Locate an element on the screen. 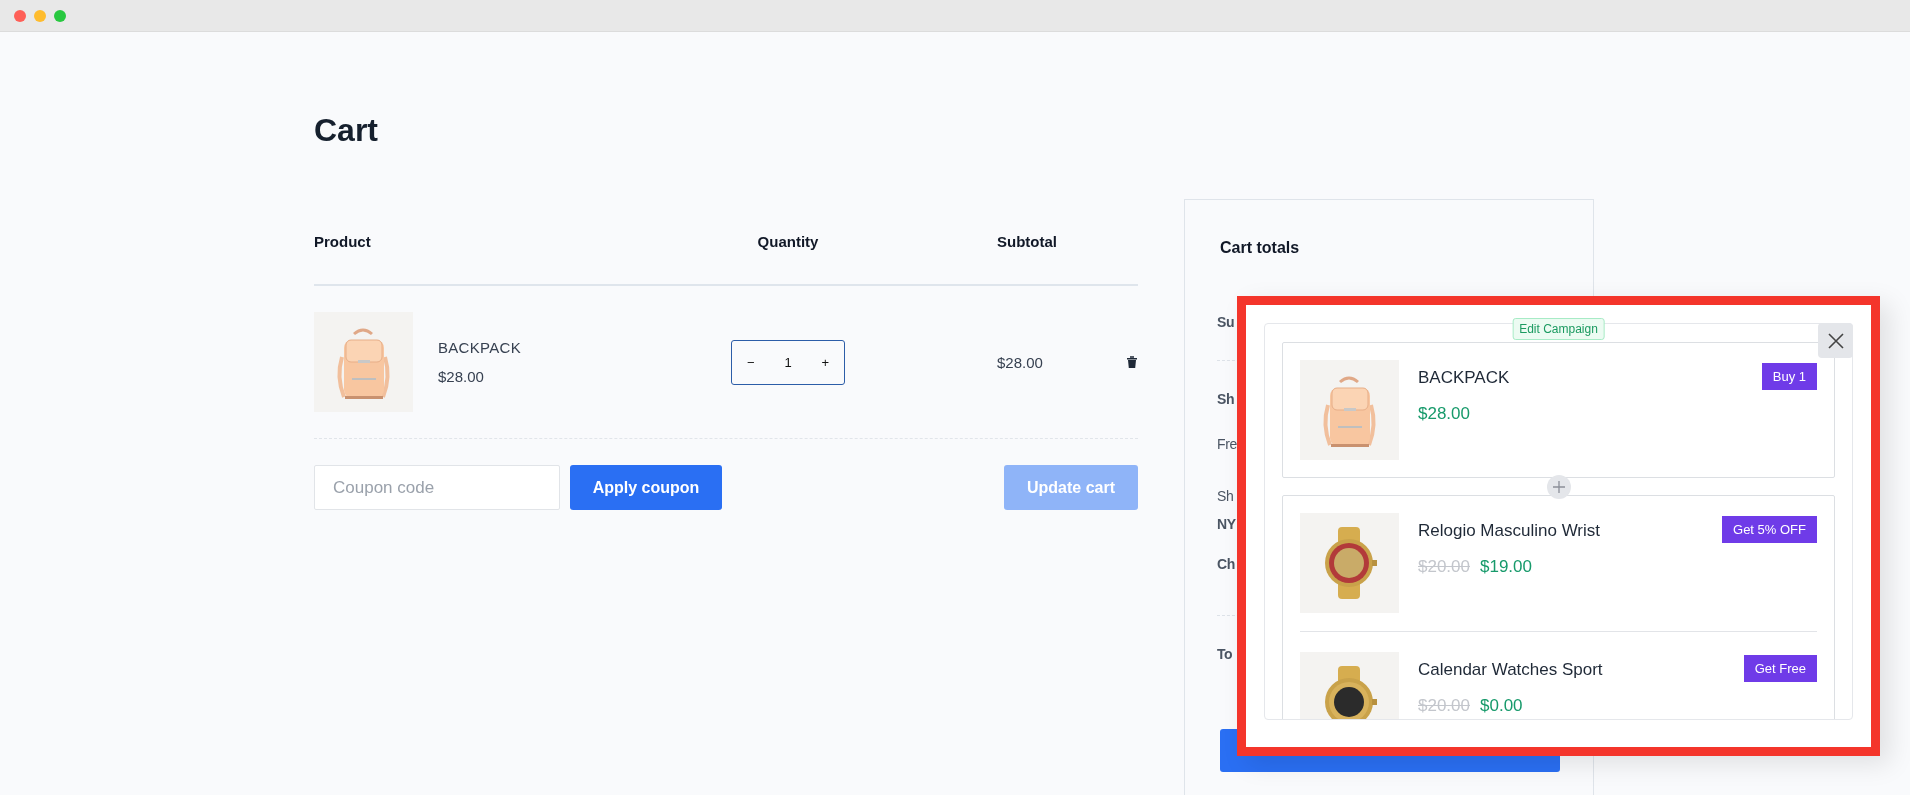 The width and height of the screenshot is (1910, 795). offer-product-name: Relogio Masculino Wrist is located at coordinates (1561, 531).